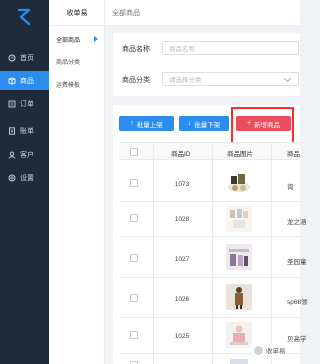 Image resolution: width=320 pixels, height=364 pixels. Describe the element at coordinates (149, 125) in the screenshot. I see `batch-on-shelf-label: 批量上架` at that location.